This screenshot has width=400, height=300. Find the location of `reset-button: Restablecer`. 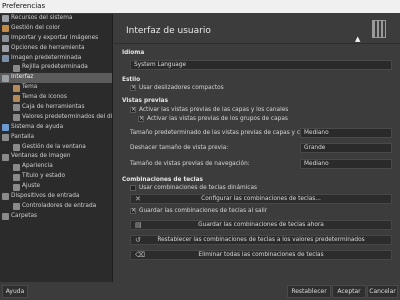

reset-button: Restablecer is located at coordinates (309, 291).